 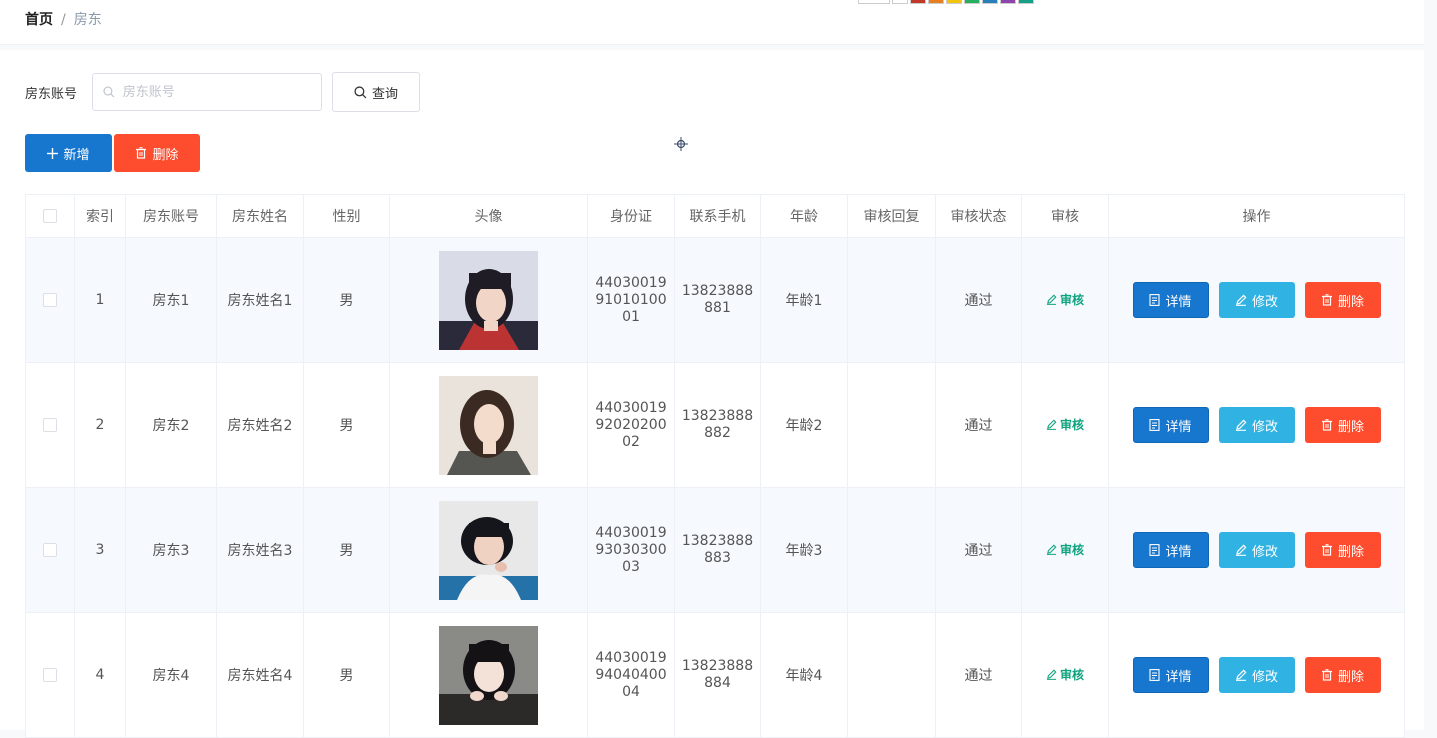 What do you see at coordinates (100, 675) in the screenshot?
I see `cell-index: 4` at bounding box center [100, 675].